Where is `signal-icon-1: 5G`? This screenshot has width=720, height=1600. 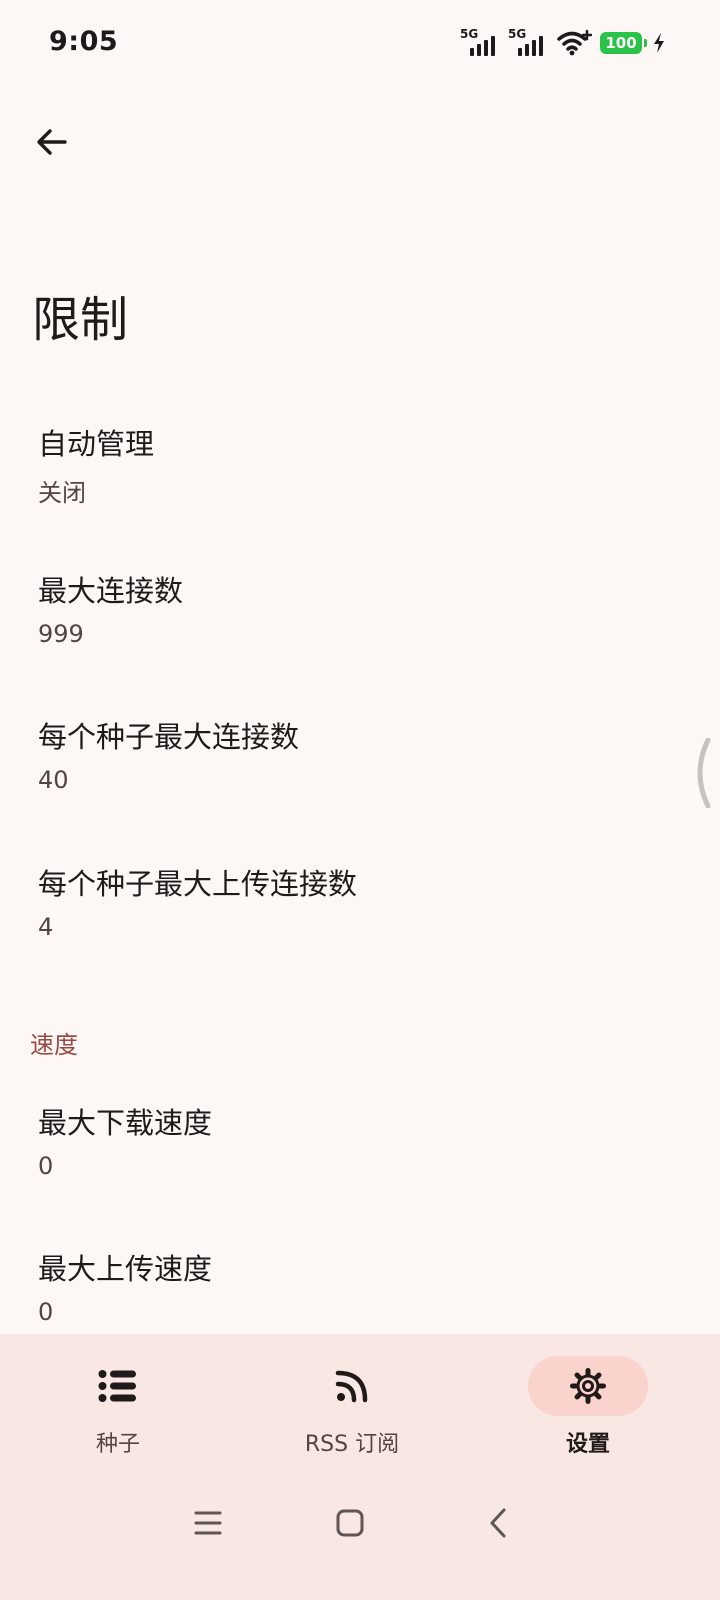 signal-icon-1: 5G is located at coordinates (482, 42).